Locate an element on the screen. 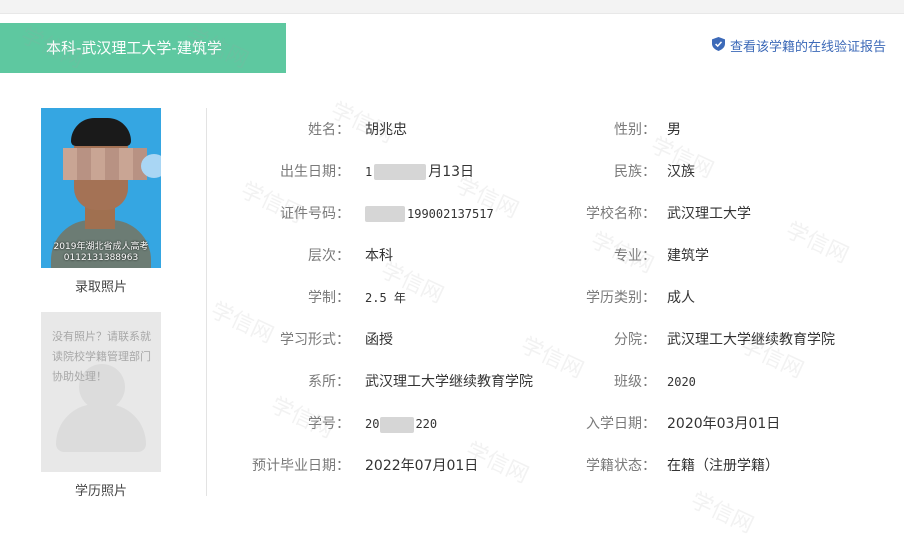 This screenshot has height=542, width=904. record-title-tab: 本科-武汉理工大学-建筑学 is located at coordinates (143, 48).